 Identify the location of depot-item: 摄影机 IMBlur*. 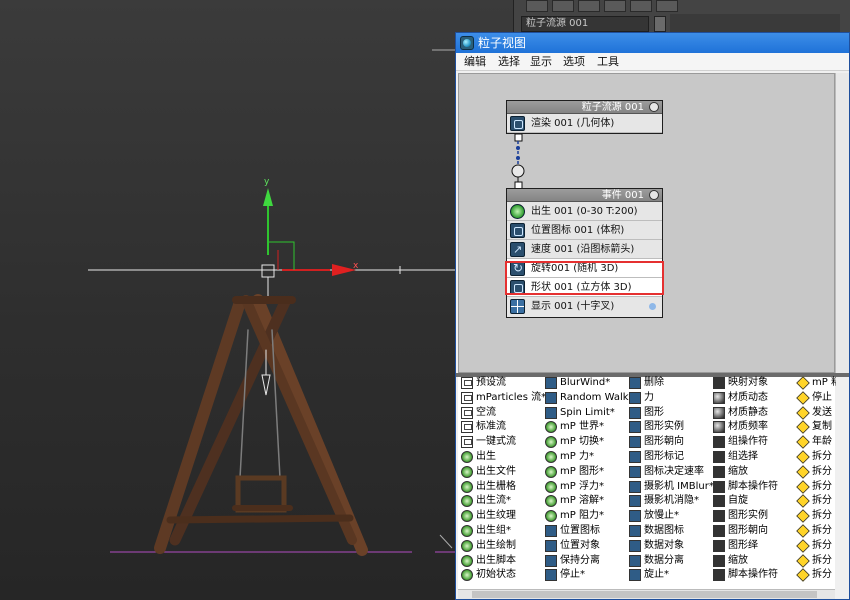
(671, 487).